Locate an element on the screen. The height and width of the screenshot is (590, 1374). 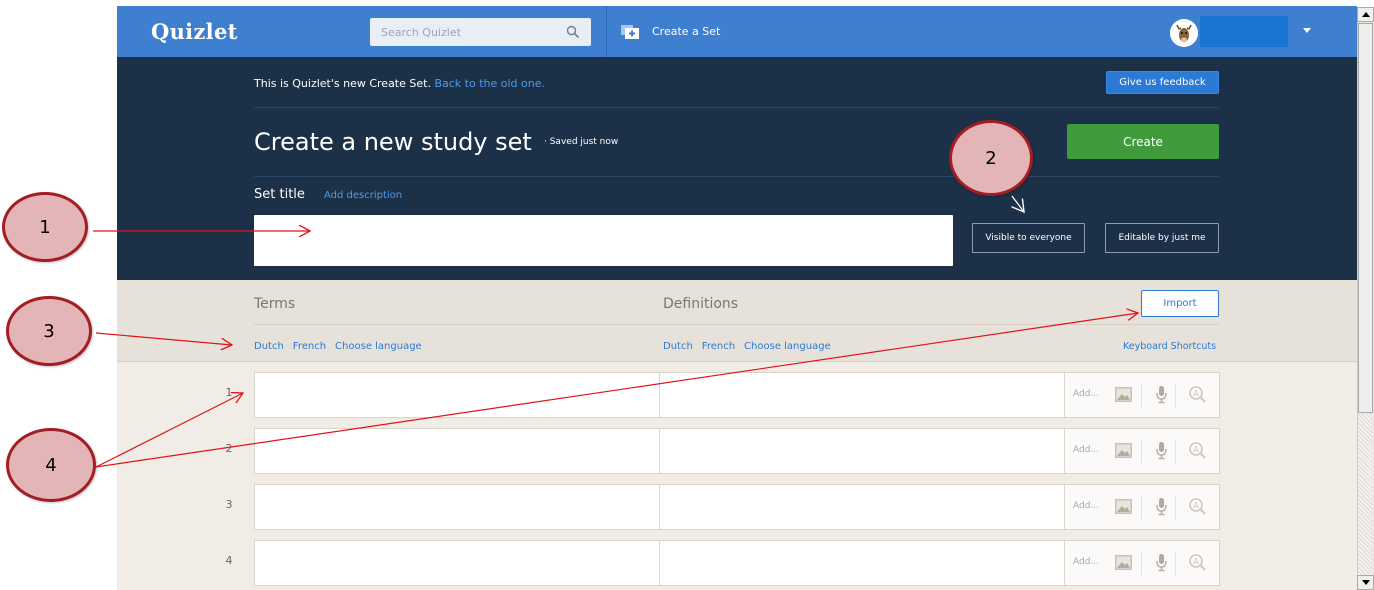
create-set-link: Create a Set is located at coordinates (670, 31).